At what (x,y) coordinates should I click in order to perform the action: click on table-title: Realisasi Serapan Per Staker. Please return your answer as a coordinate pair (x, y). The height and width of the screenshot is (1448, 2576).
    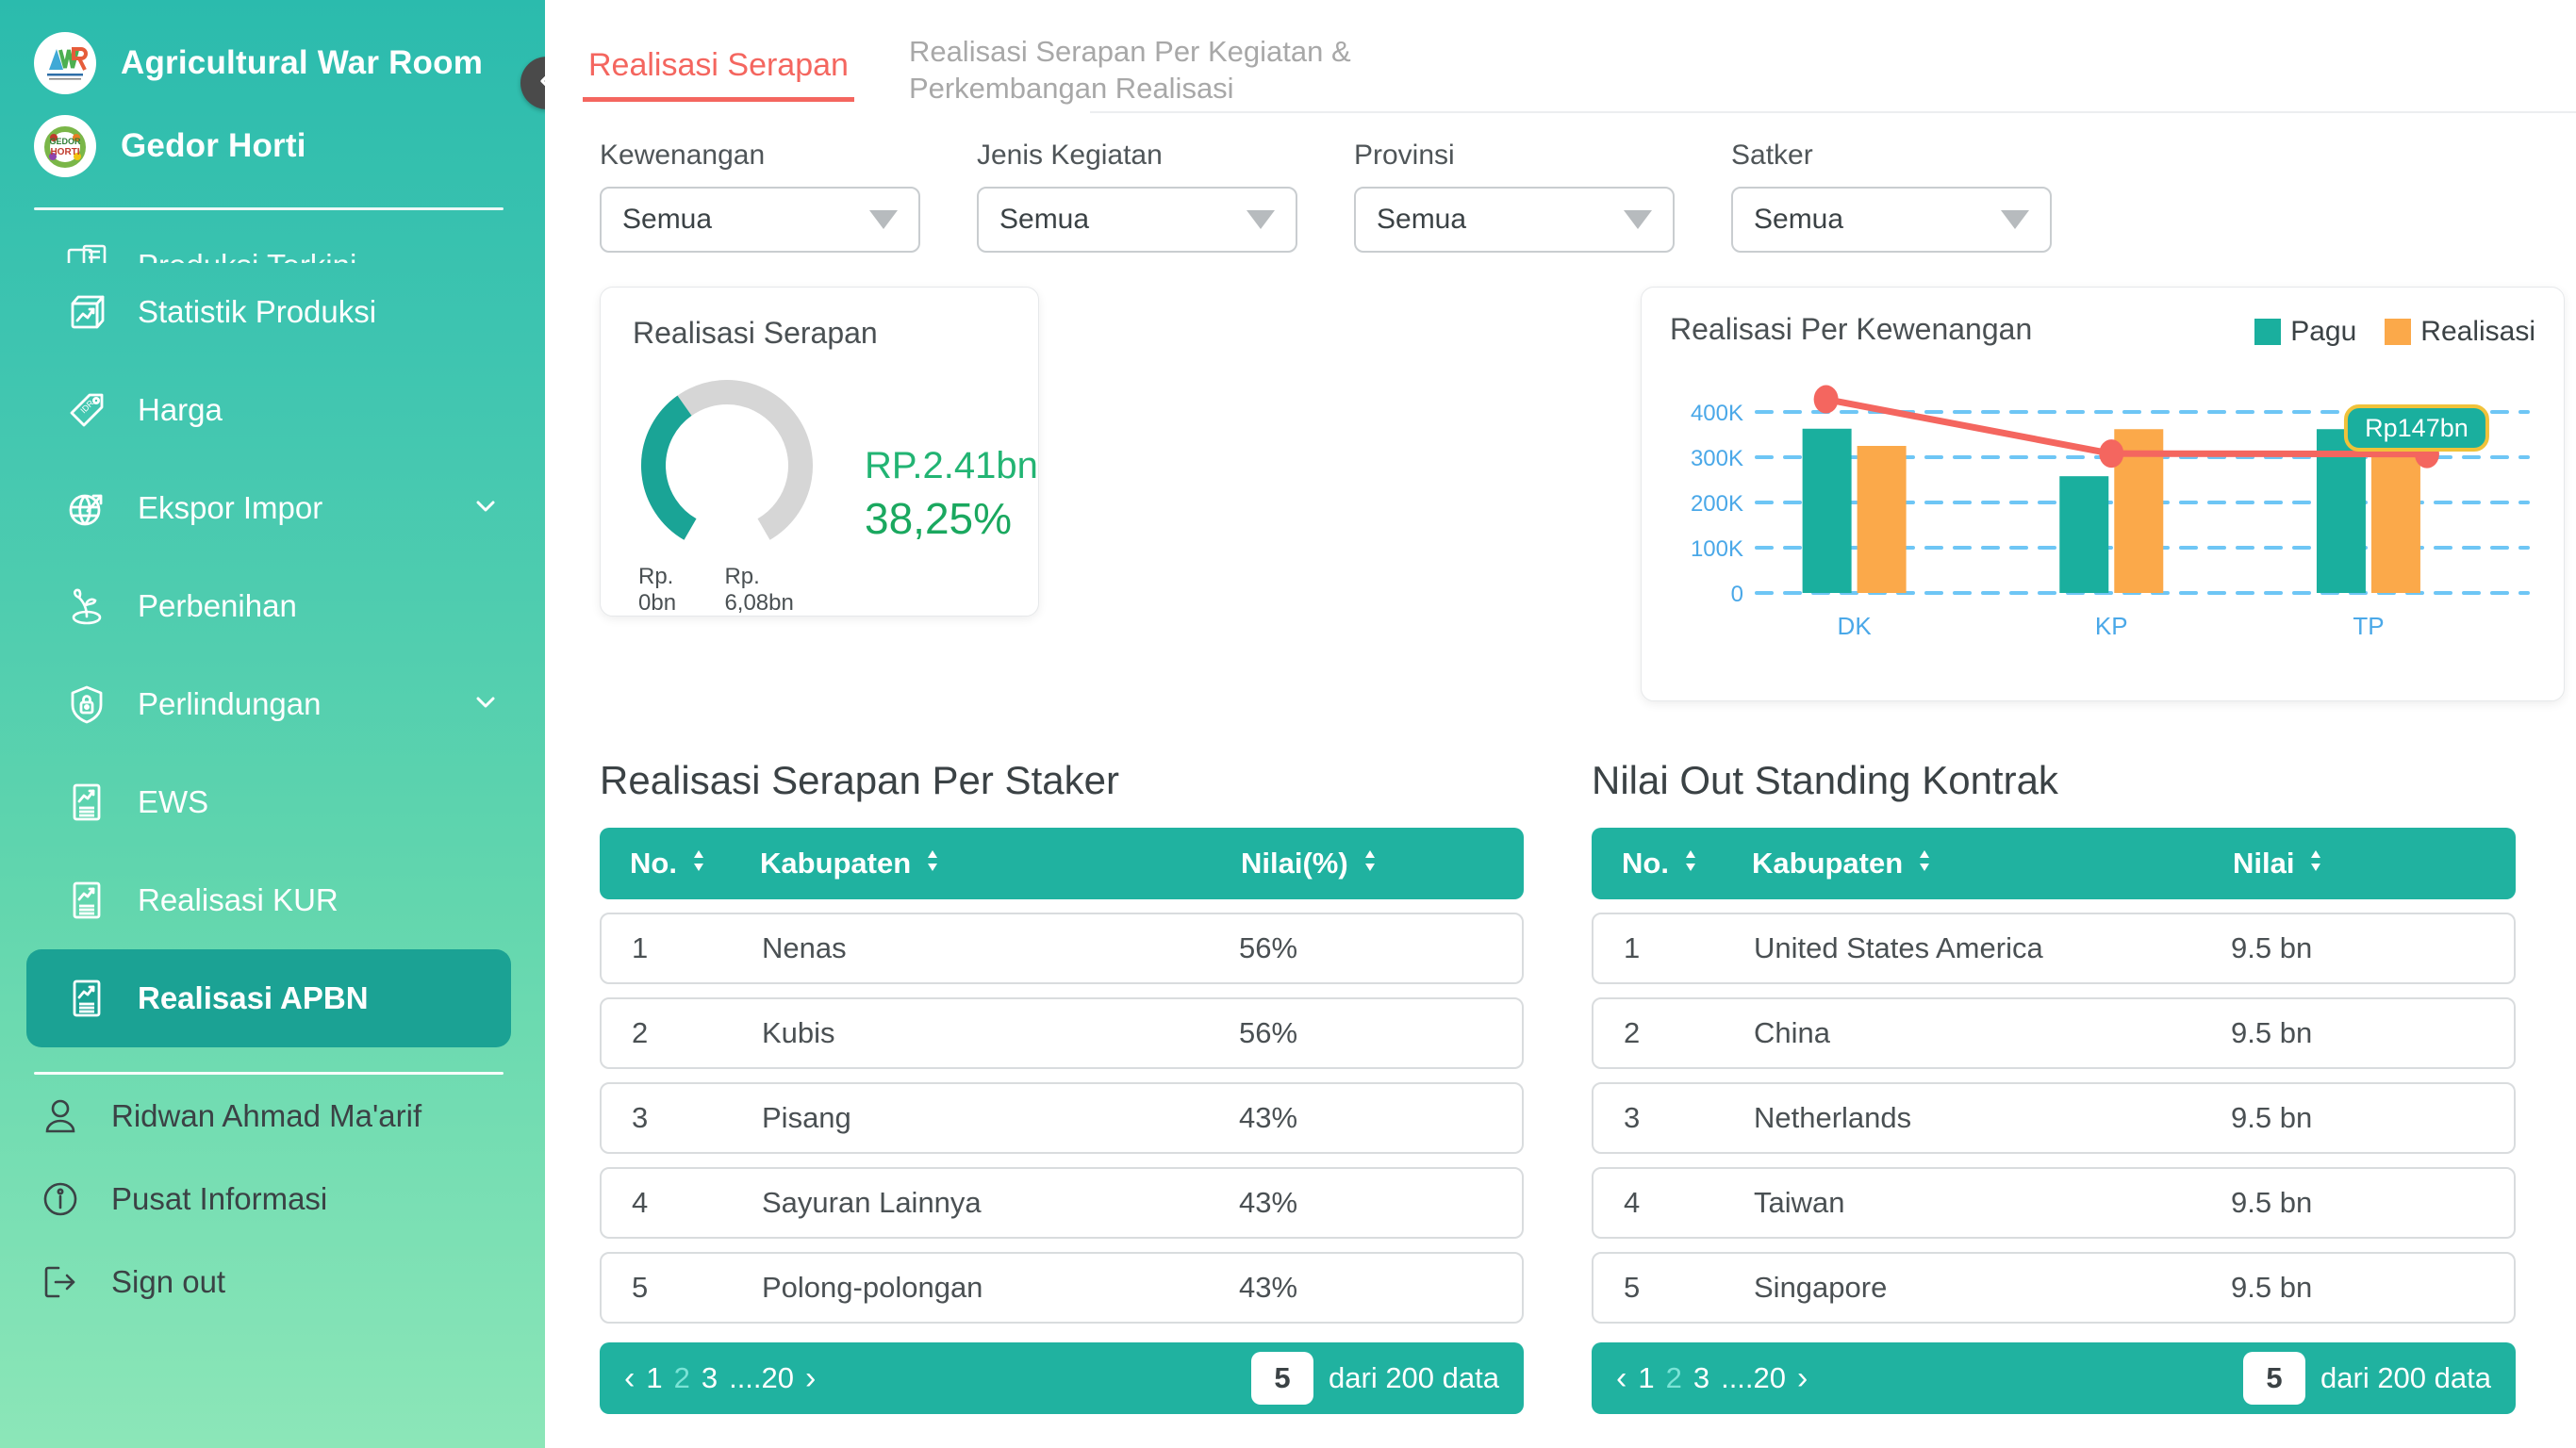
    Looking at the image, I should click on (859, 780).